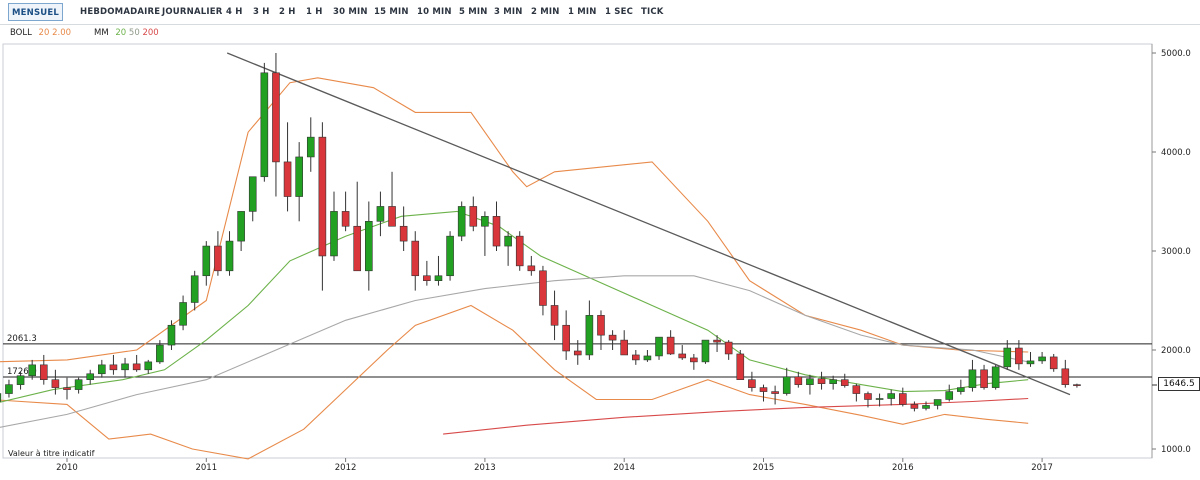  What do you see at coordinates (346, 468) in the screenshot?
I see `x-tick-label: 2012` at bounding box center [346, 468].